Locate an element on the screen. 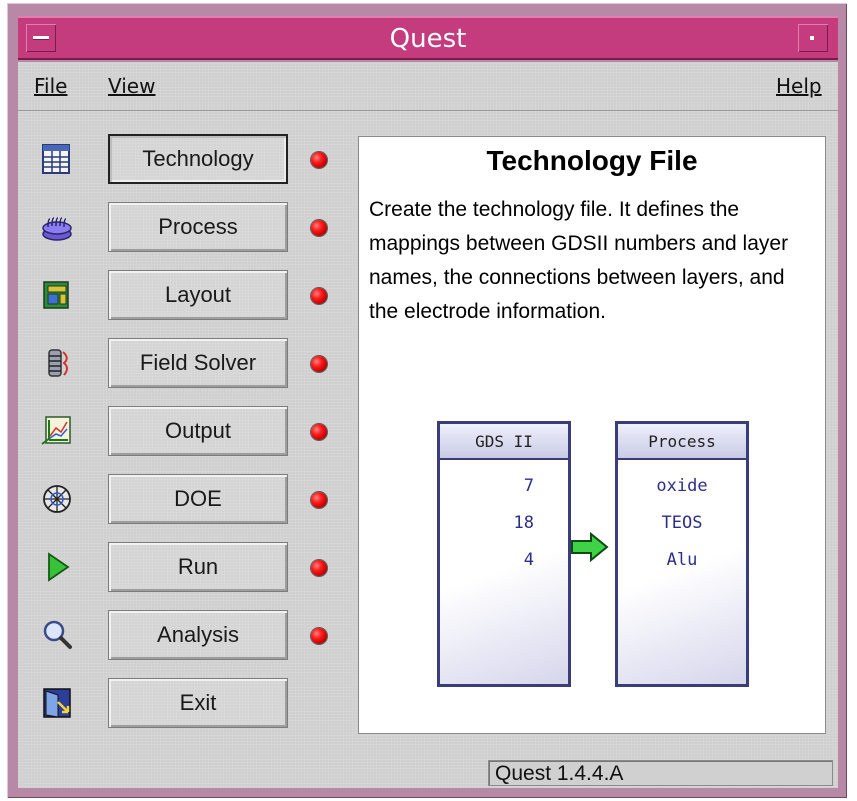 Image resolution: width=857 pixels, height=801 pixels. sidebar-item-run: Run is located at coordinates (178, 569).